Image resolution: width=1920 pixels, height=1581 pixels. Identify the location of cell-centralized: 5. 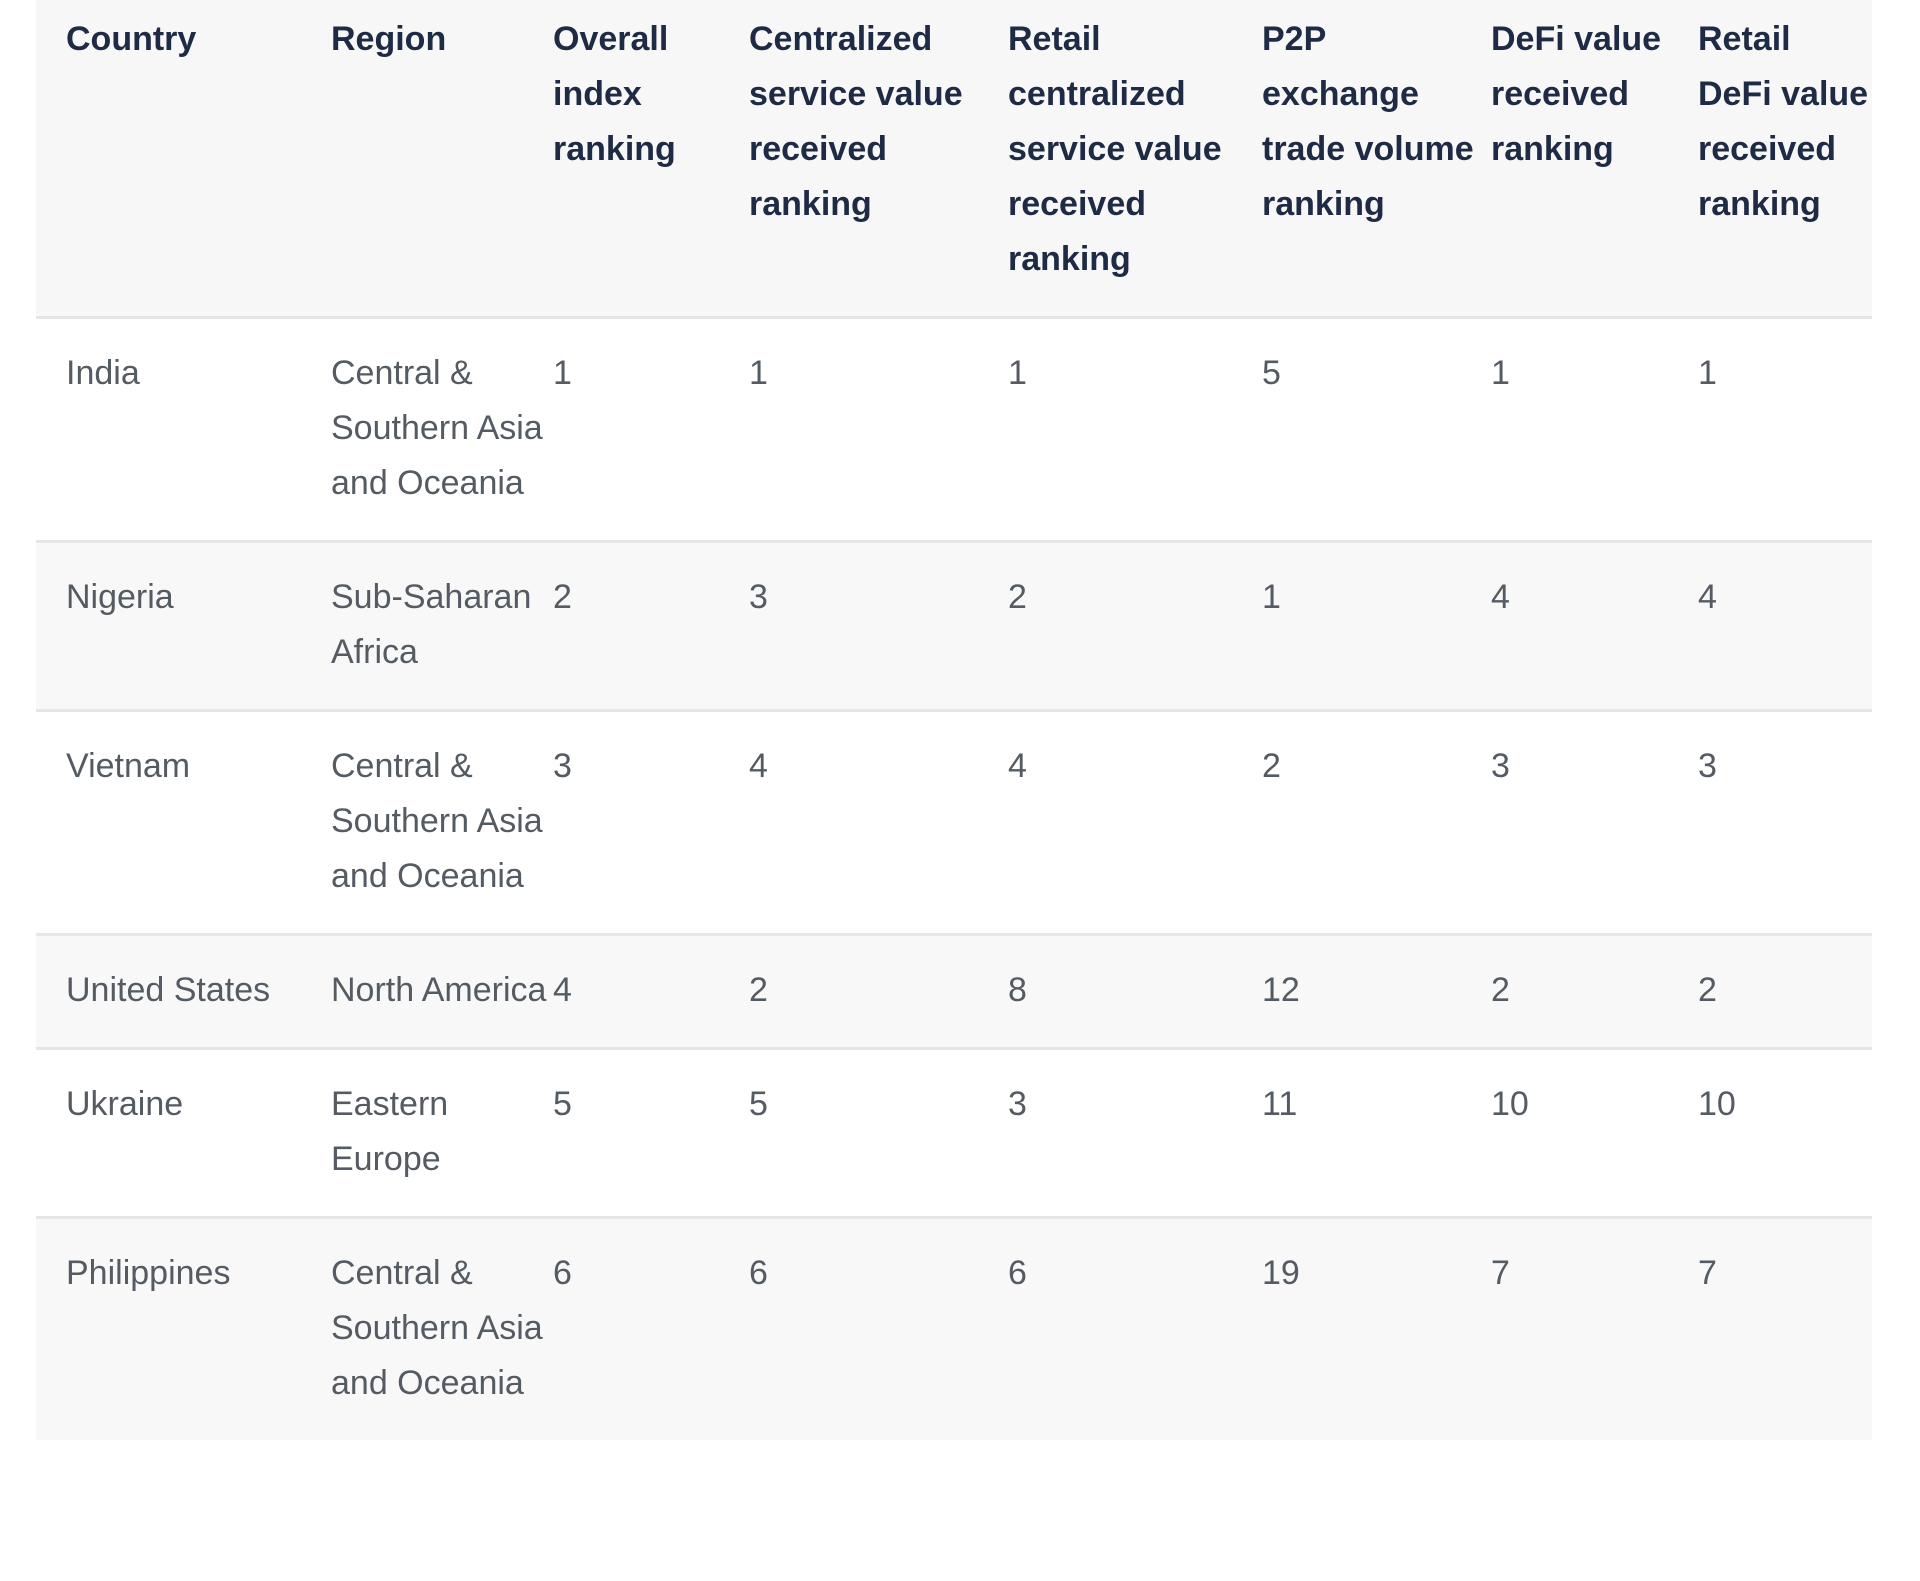
(758, 1104).